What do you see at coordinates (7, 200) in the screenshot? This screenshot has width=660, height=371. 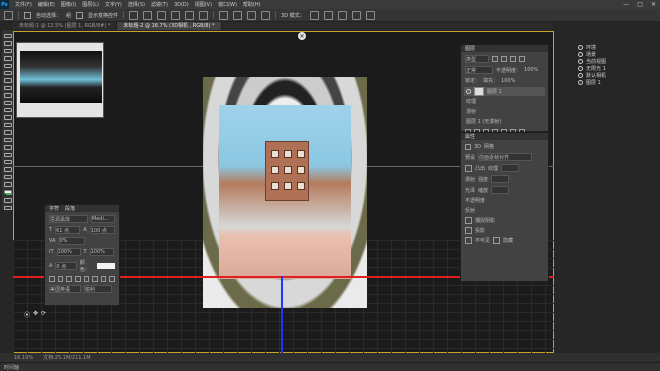 I see `quick-mask-icon` at bounding box center [7, 200].